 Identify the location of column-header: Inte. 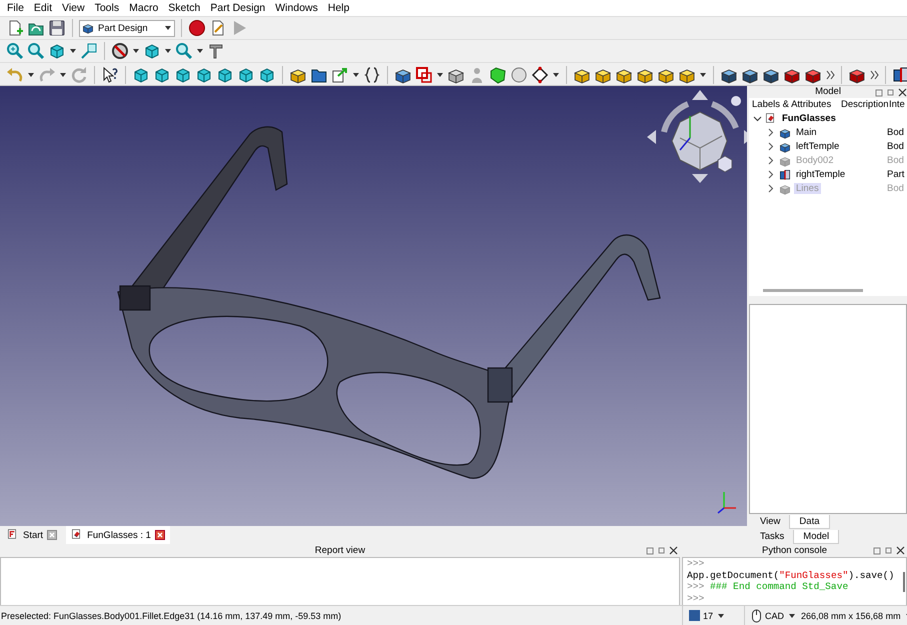
(898, 104).